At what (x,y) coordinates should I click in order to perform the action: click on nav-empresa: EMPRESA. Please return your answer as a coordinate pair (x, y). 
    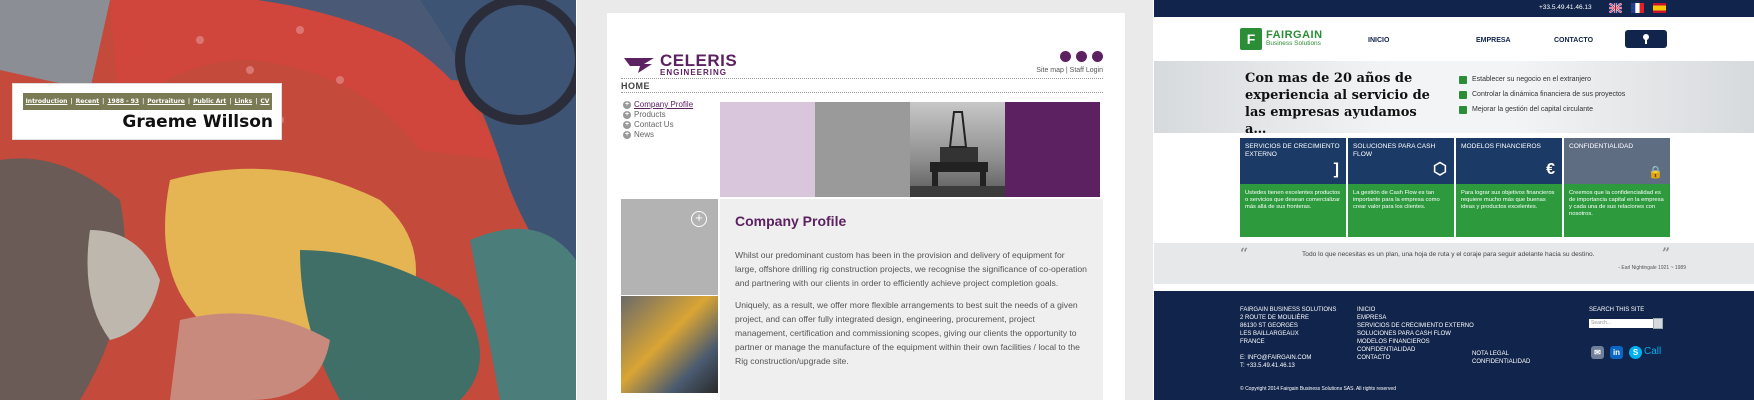
    Looking at the image, I should click on (1493, 40).